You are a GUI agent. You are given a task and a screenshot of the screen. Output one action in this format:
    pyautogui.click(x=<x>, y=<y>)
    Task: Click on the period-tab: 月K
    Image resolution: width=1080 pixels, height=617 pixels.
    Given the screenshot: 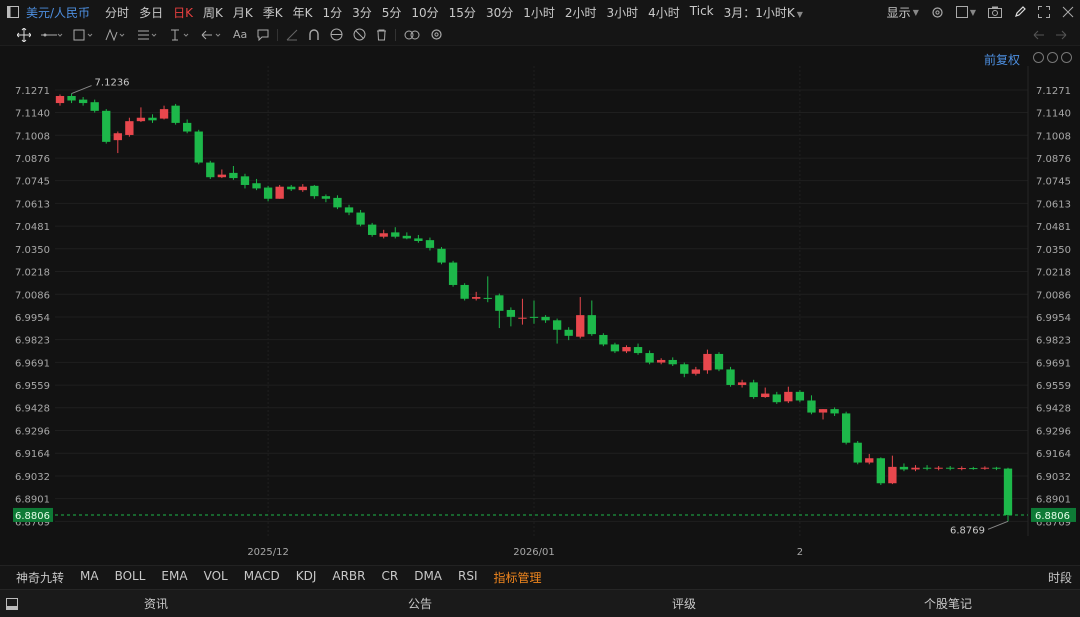 What is the action you would take?
    pyautogui.click(x=243, y=12)
    